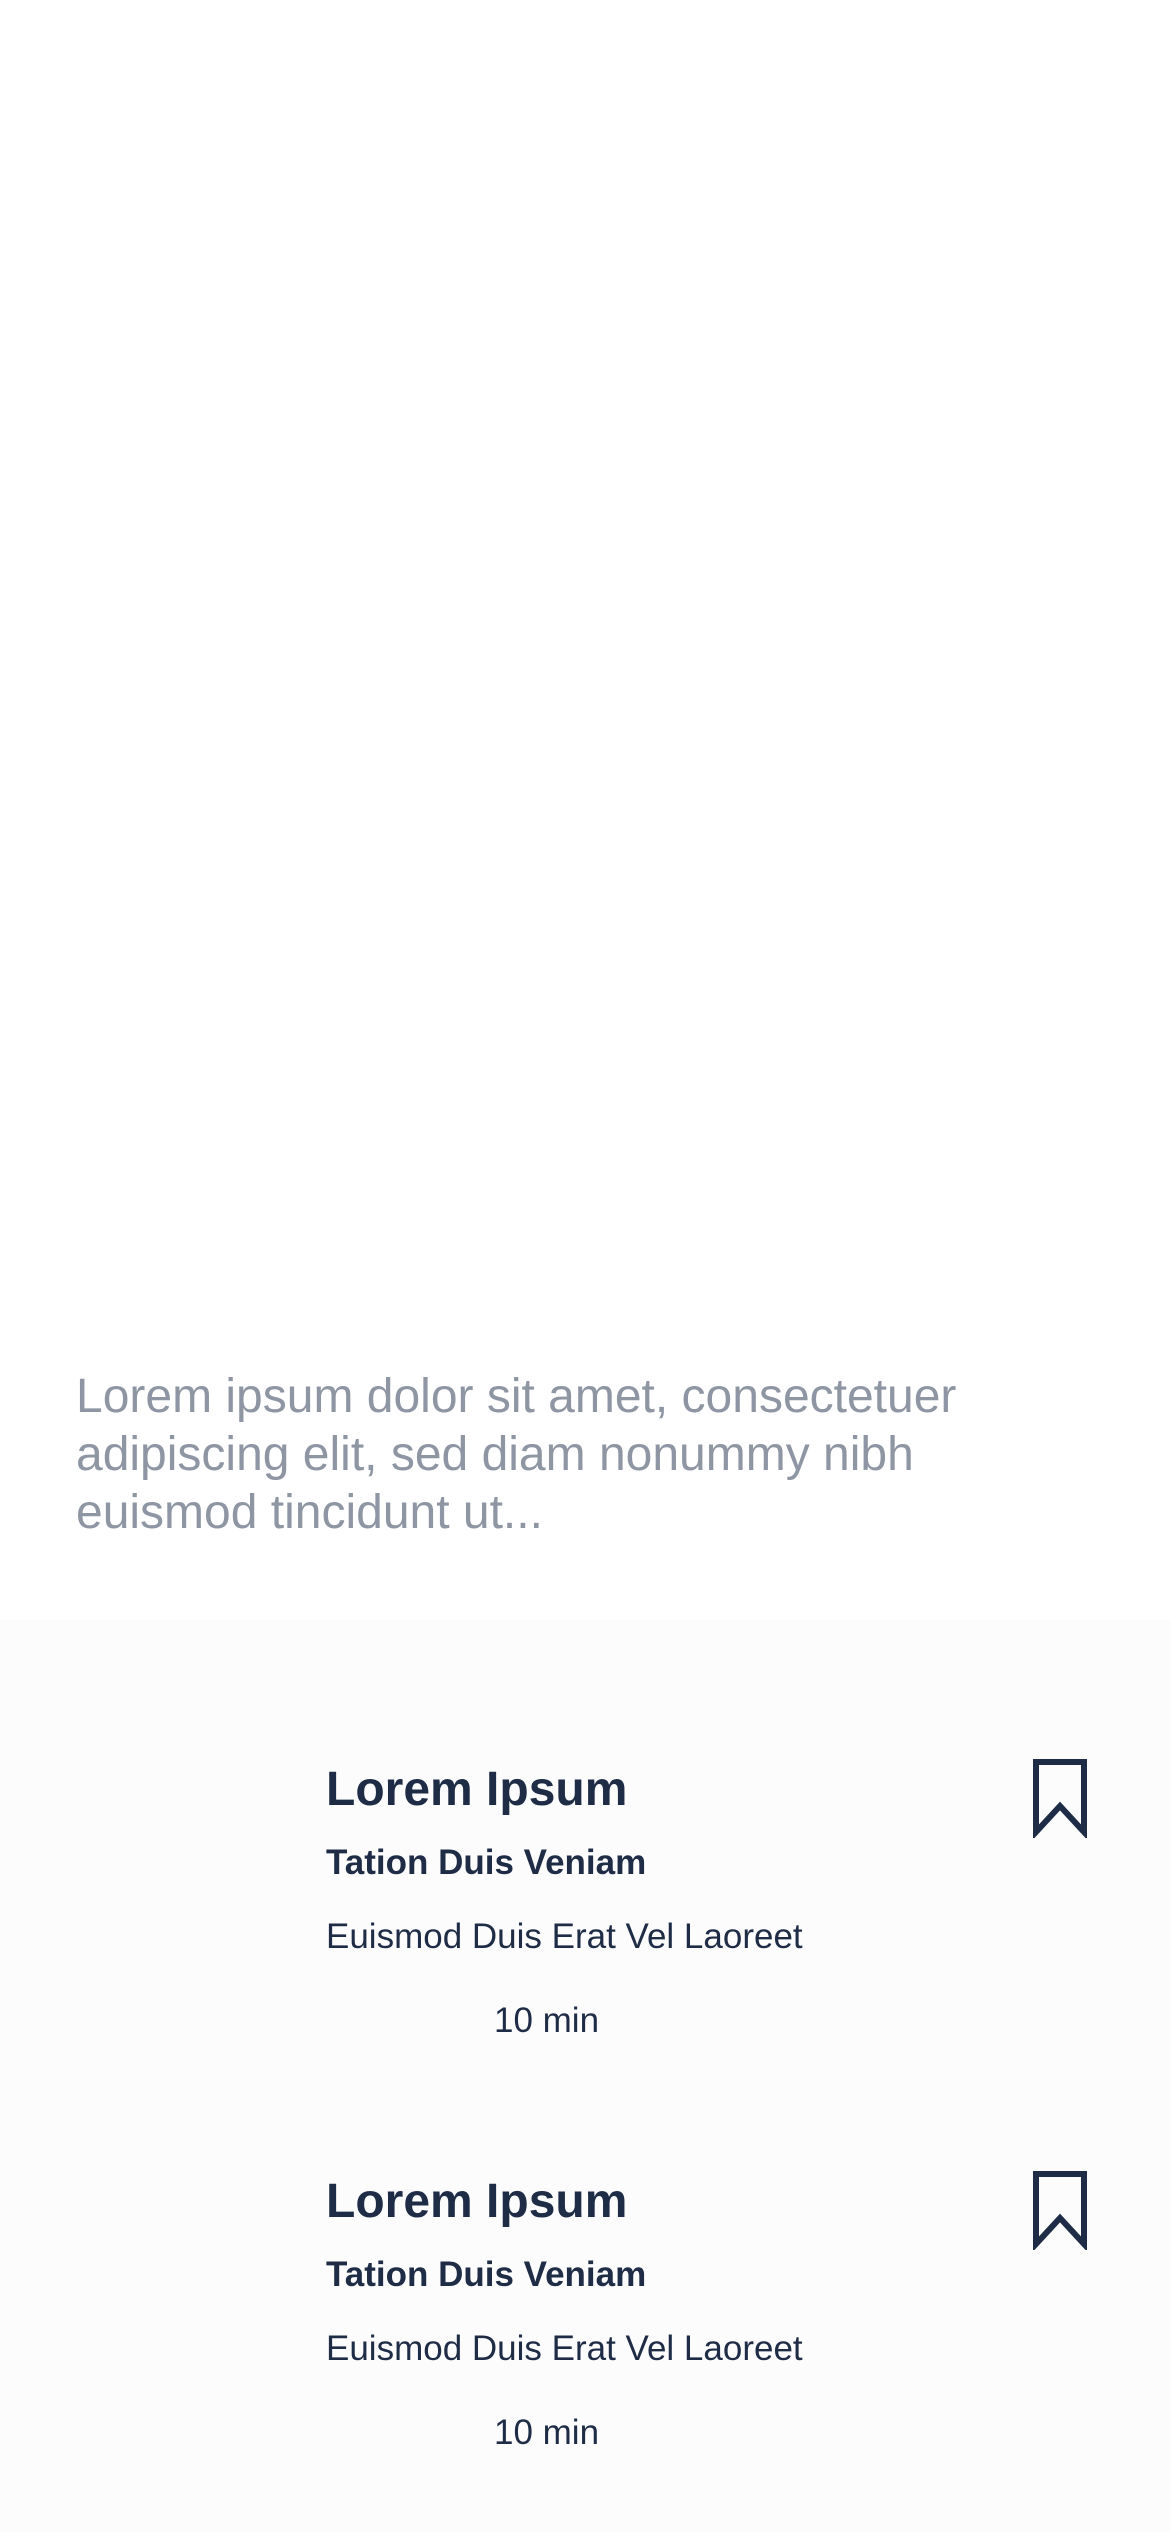  I want to click on article-duration: 10 min, so click(547, 2432).